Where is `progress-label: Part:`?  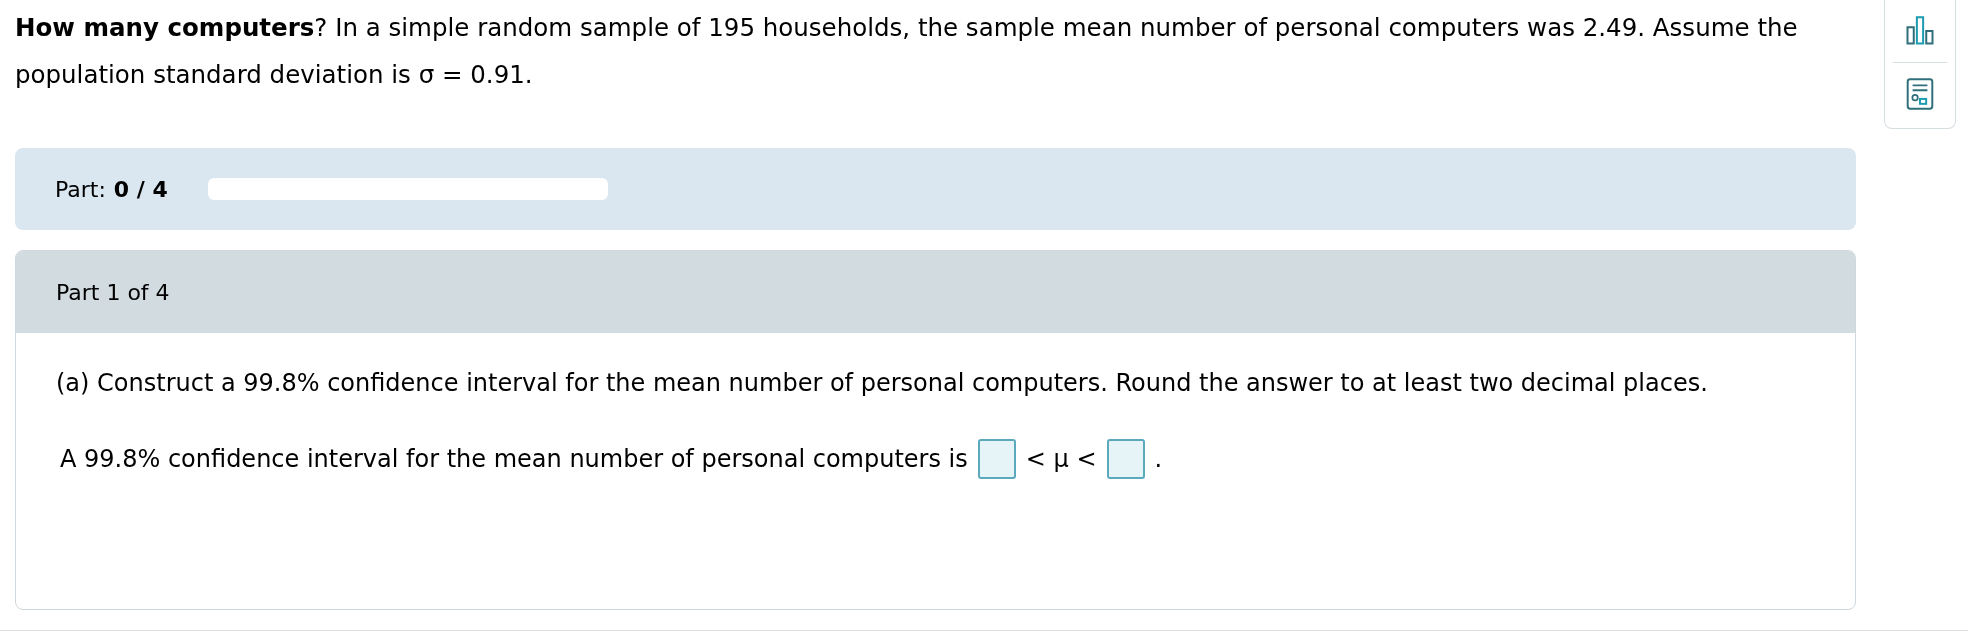 progress-label: Part: is located at coordinates (80, 189).